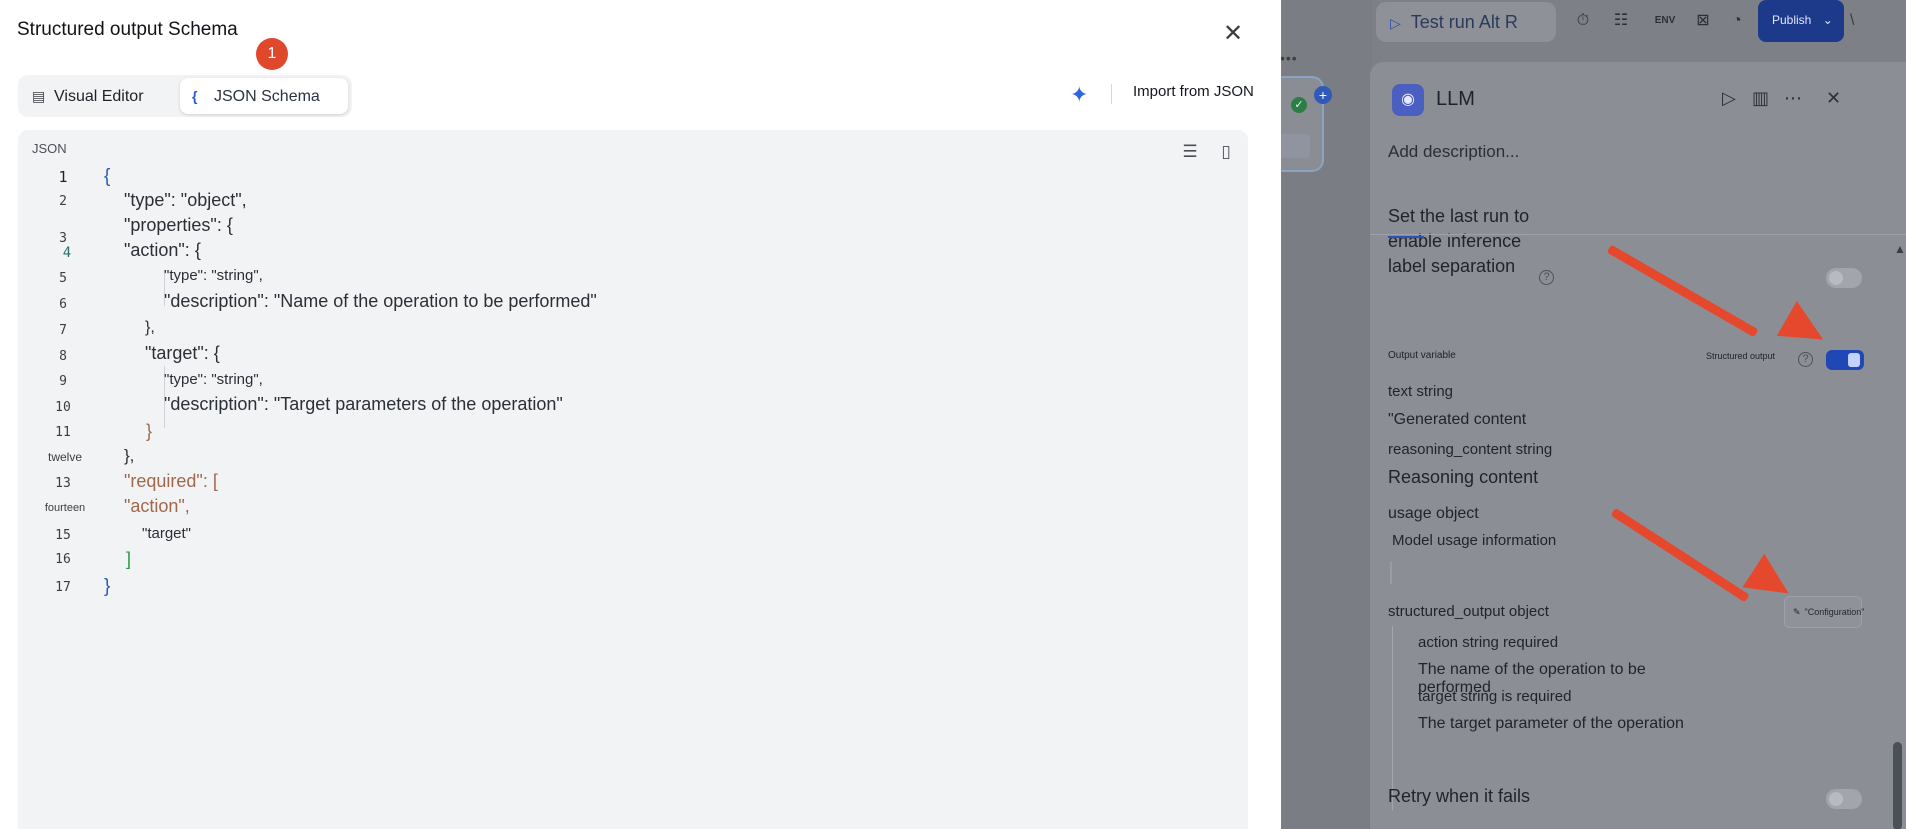  I want to click on publish-button: Publish ⌄, so click(1801, 21).